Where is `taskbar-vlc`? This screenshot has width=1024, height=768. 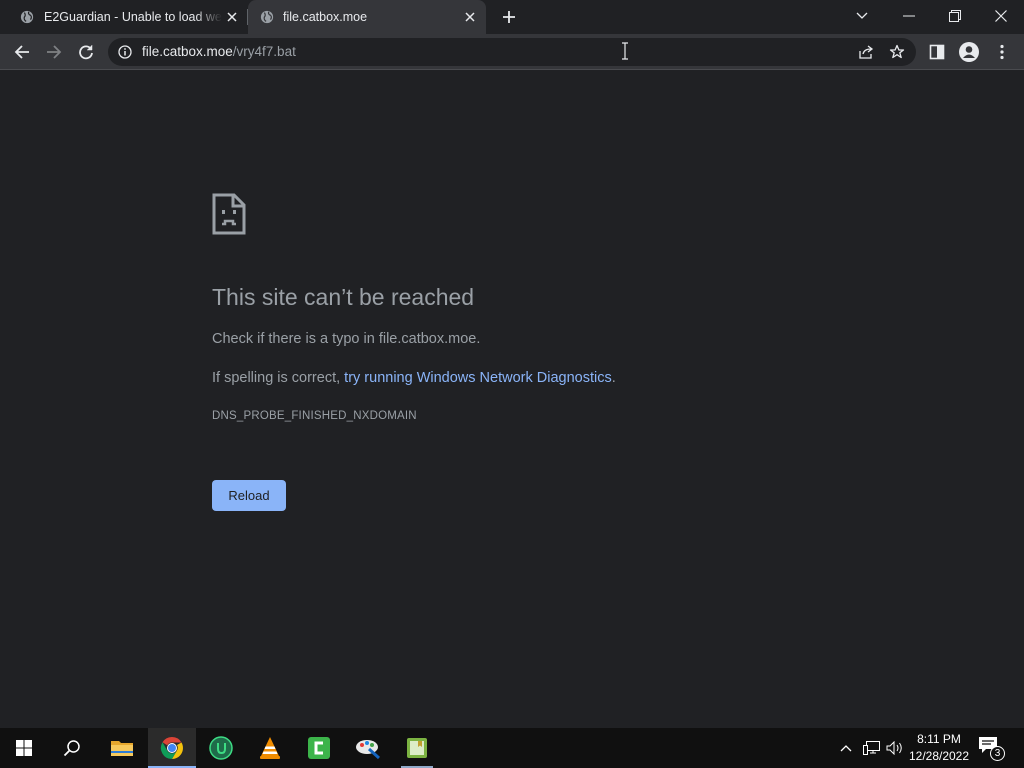
taskbar-vlc is located at coordinates (270, 748).